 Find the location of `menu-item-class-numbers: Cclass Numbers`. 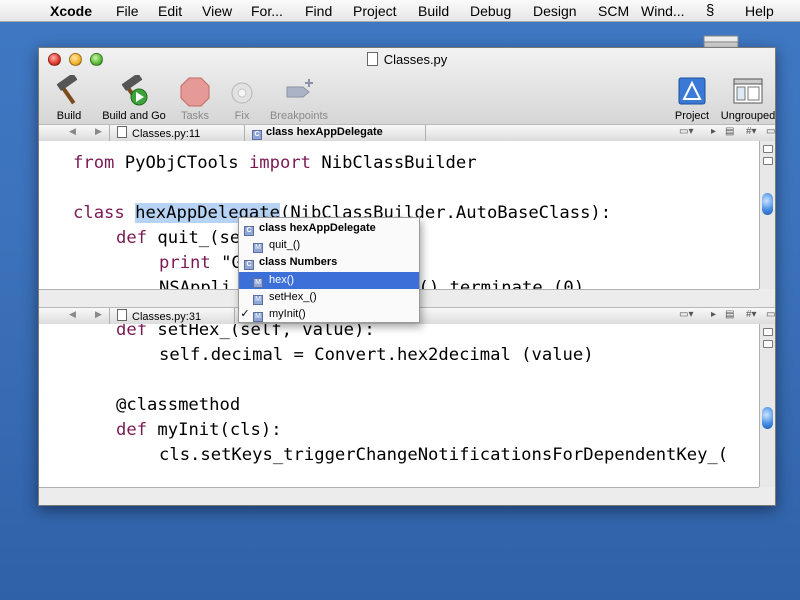

menu-item-class-numbers: Cclass Numbers is located at coordinates (329, 262).